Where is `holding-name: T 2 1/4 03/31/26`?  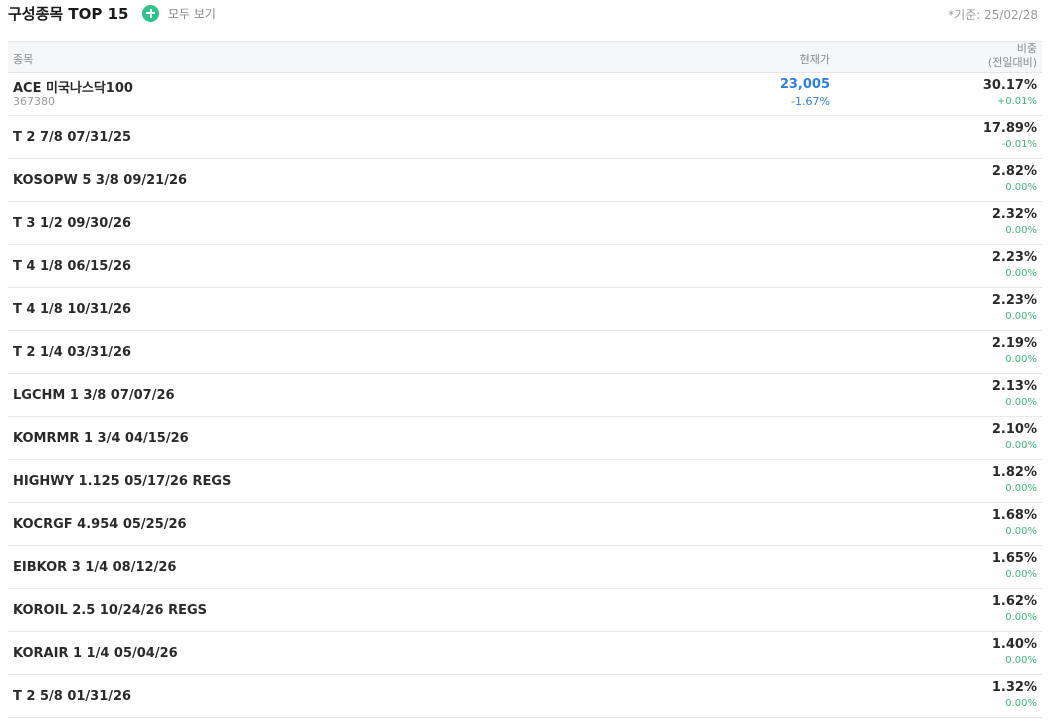
holding-name: T 2 1/4 03/31/26 is located at coordinates (72, 352).